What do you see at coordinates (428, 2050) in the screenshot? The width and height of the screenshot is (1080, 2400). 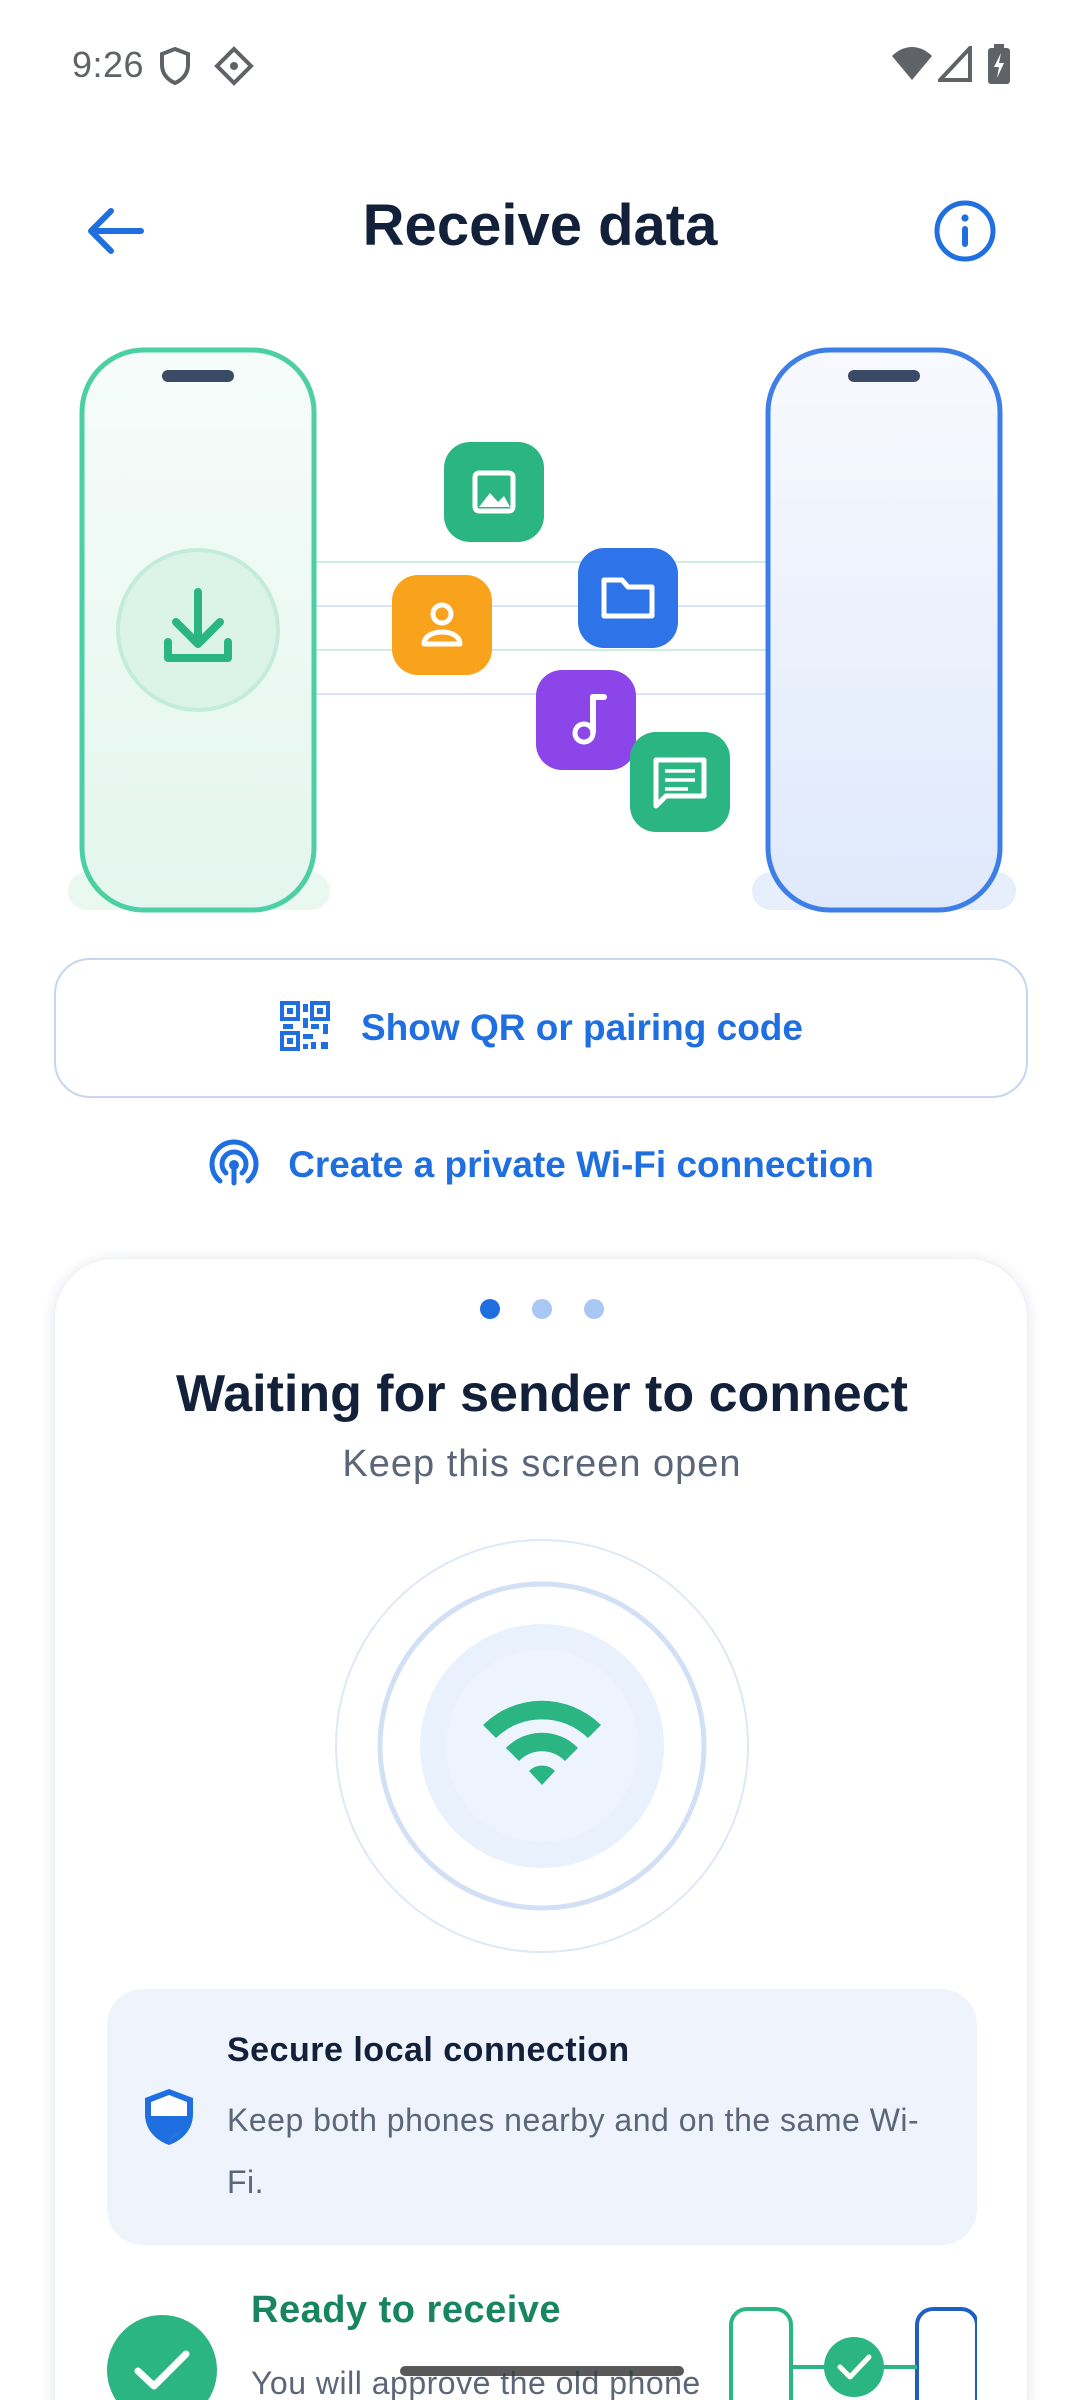 I see `secure-title: Secure local connection` at bounding box center [428, 2050].